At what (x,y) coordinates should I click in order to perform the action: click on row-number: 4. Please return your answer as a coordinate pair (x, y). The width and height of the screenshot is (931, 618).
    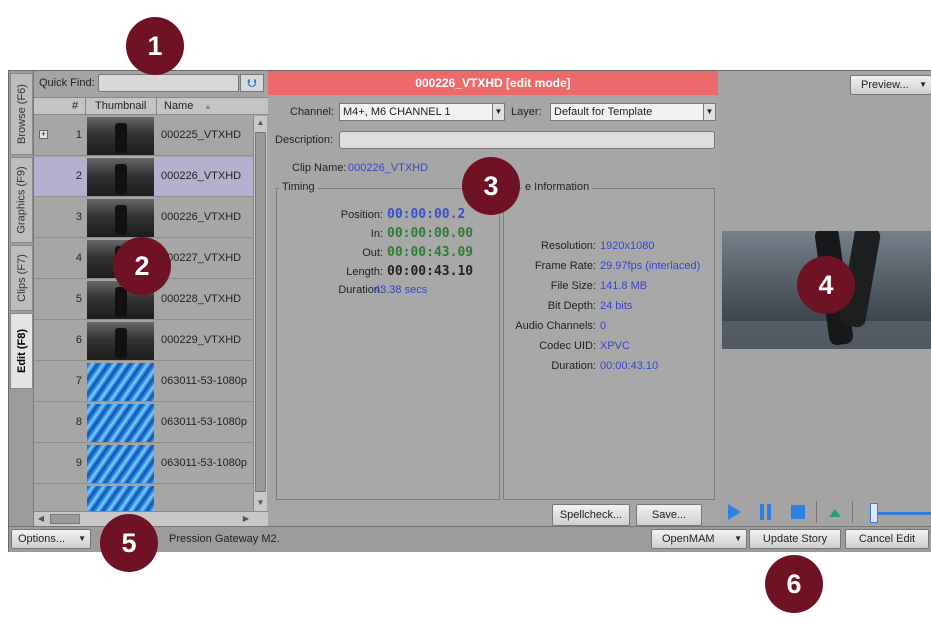
    Looking at the image, I should click on (78, 258).